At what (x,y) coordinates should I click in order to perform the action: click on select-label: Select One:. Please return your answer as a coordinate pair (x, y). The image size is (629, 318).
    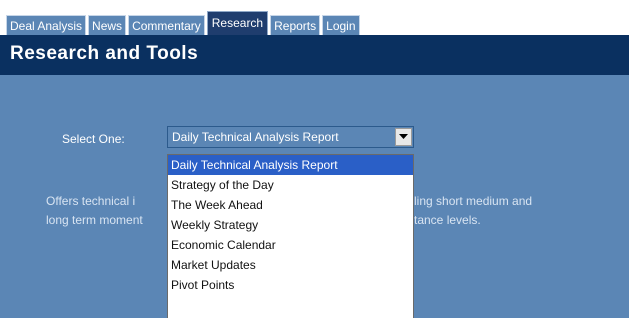
    Looking at the image, I should click on (93, 139).